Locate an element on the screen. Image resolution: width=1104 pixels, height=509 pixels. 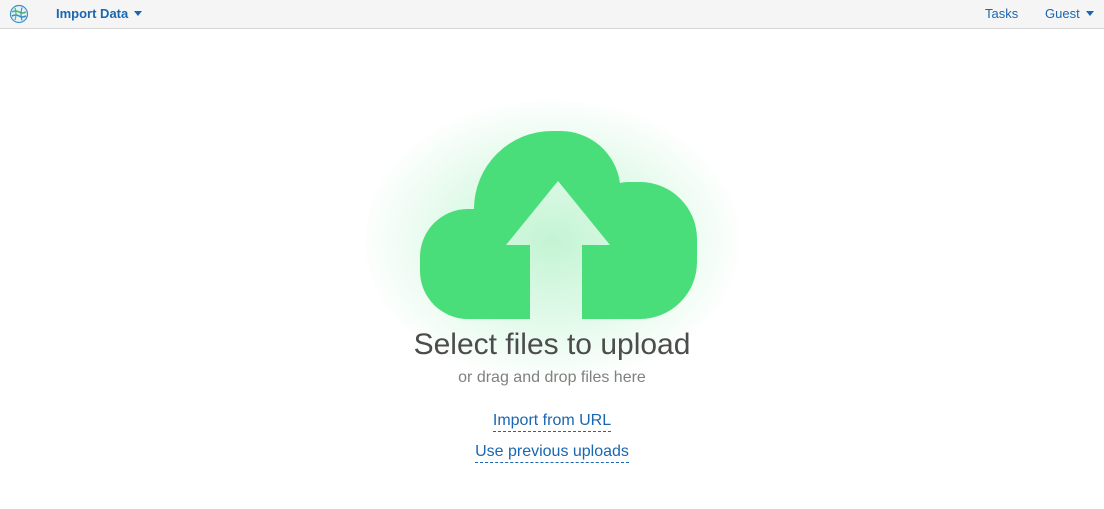
user-menu-label: Guest is located at coordinates (1062, 13).